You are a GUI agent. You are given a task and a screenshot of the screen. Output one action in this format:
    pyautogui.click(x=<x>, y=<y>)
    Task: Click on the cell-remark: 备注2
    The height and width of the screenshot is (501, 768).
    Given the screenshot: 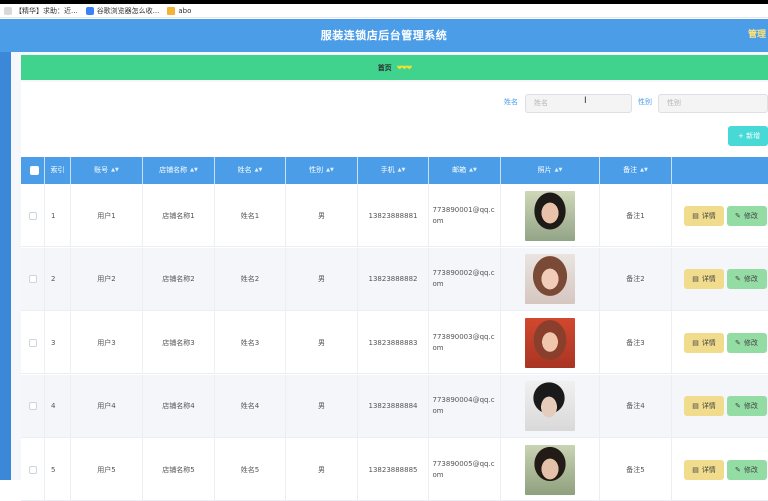 What is the action you would take?
    pyautogui.click(x=636, y=279)
    